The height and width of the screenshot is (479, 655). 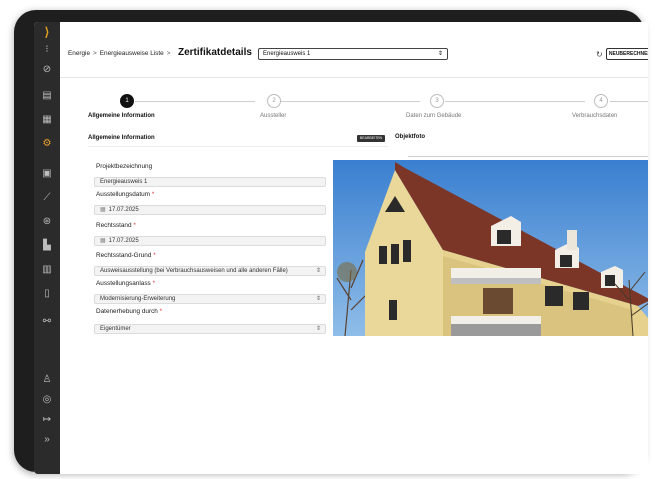 I want to click on sidebar: ⟩ ⁝ ⊘ ▤ ▦ ⚙ ▣ ⟋ ⊛ ▙ ▥ ▯ ⚯ ♙ ◎ ↦ », so click(x=47, y=248).